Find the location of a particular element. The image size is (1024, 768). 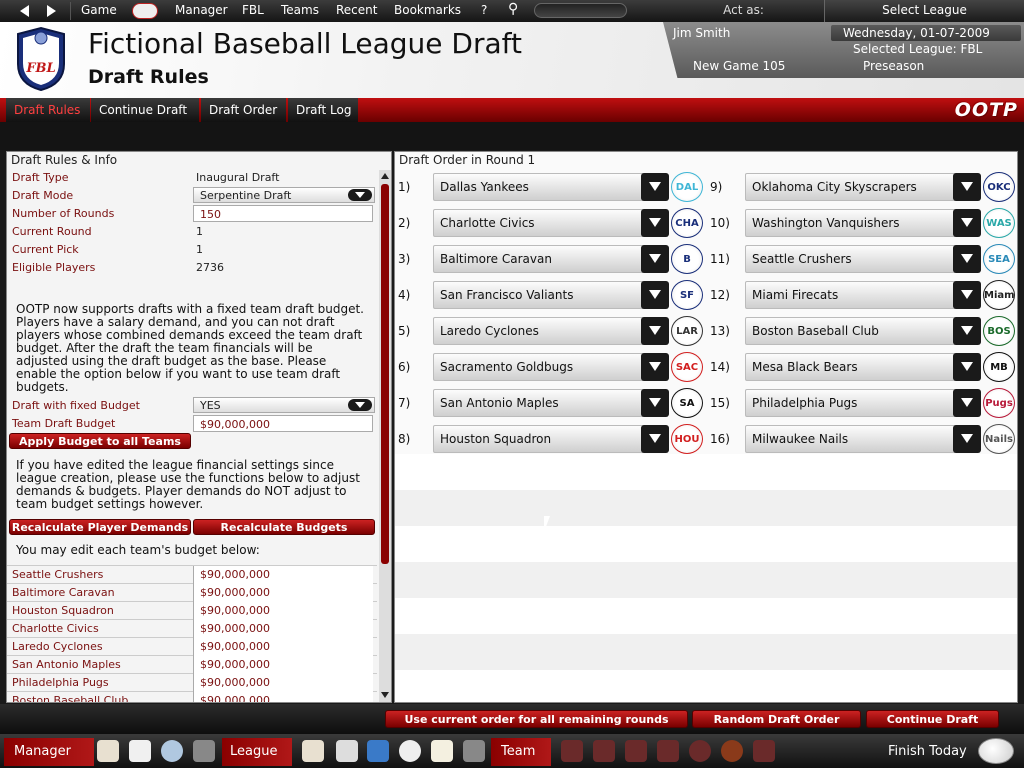

menu-game: Game is located at coordinates (99, 10).